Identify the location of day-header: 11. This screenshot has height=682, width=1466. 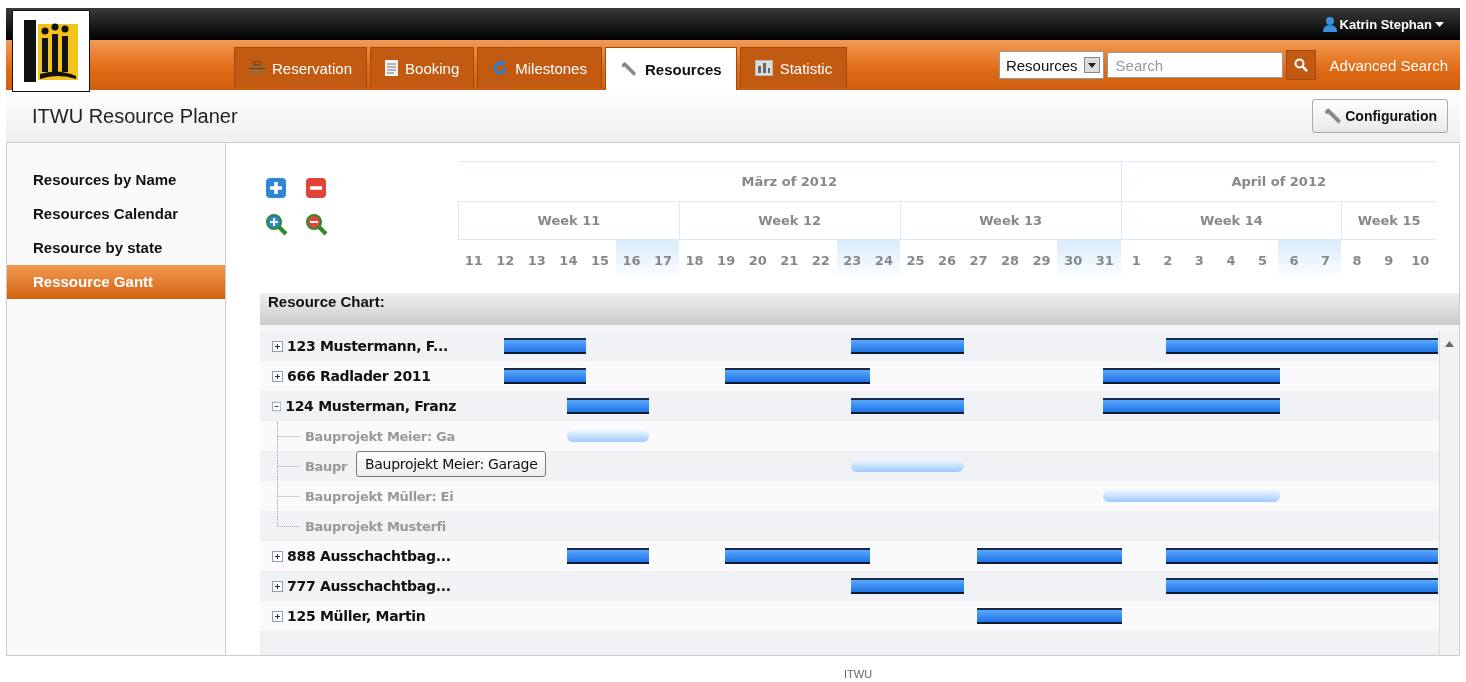
(473, 260).